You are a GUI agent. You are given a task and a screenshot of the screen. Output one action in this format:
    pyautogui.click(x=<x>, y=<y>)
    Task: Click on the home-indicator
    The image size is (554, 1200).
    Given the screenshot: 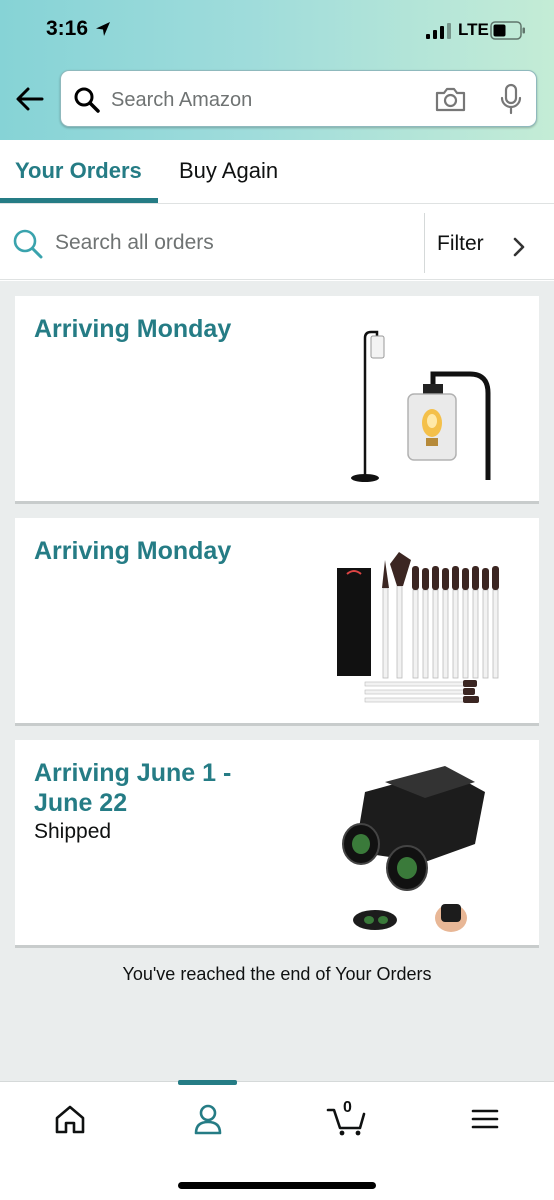 What is the action you would take?
    pyautogui.click(x=277, y=1185)
    